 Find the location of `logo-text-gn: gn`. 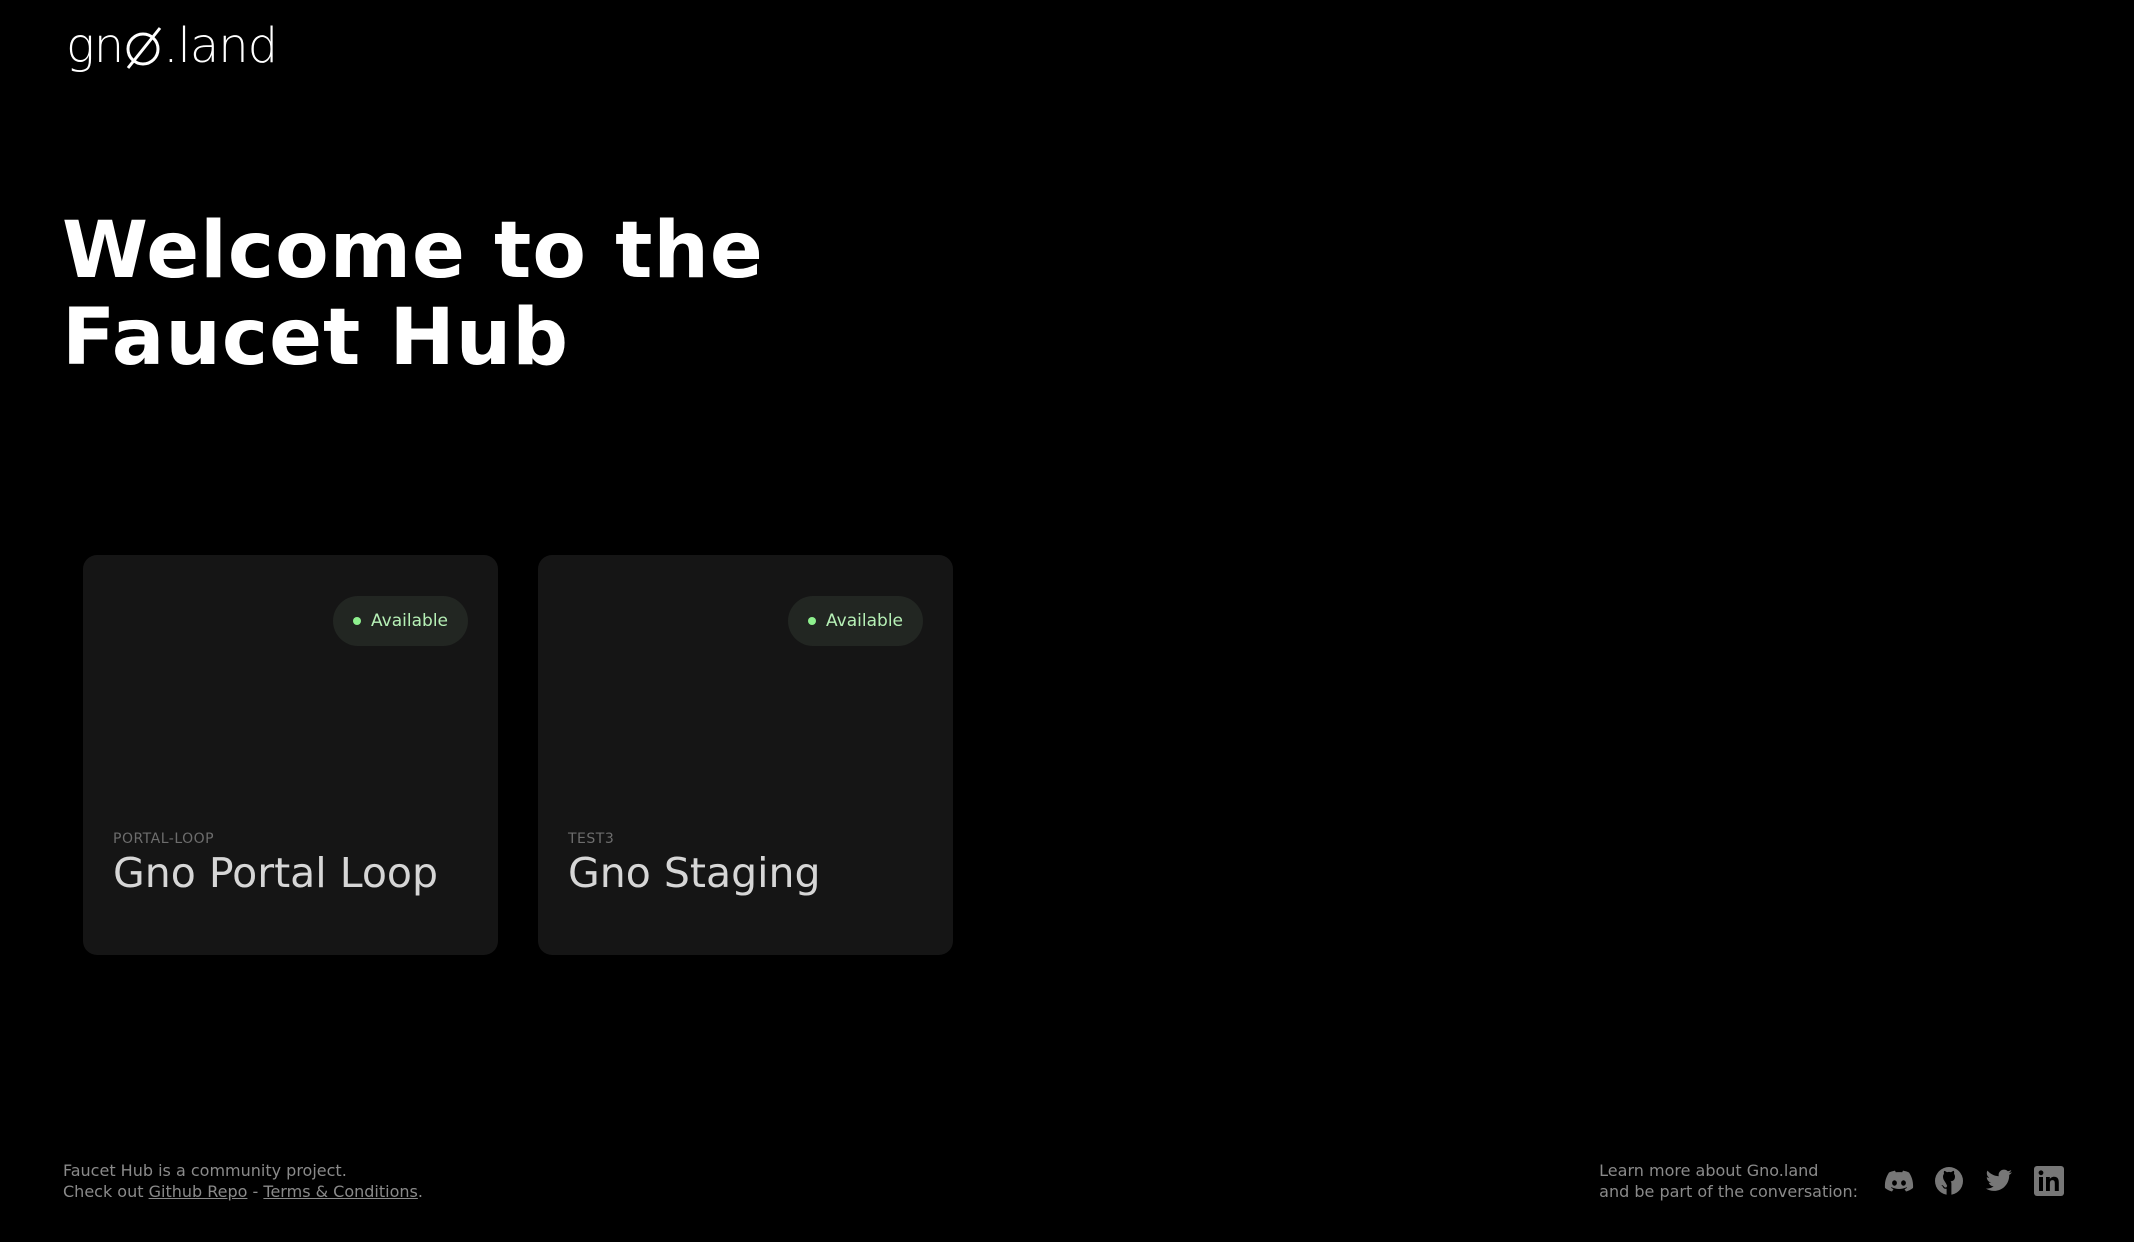

logo-text-gn: gn is located at coordinates (95, 46).